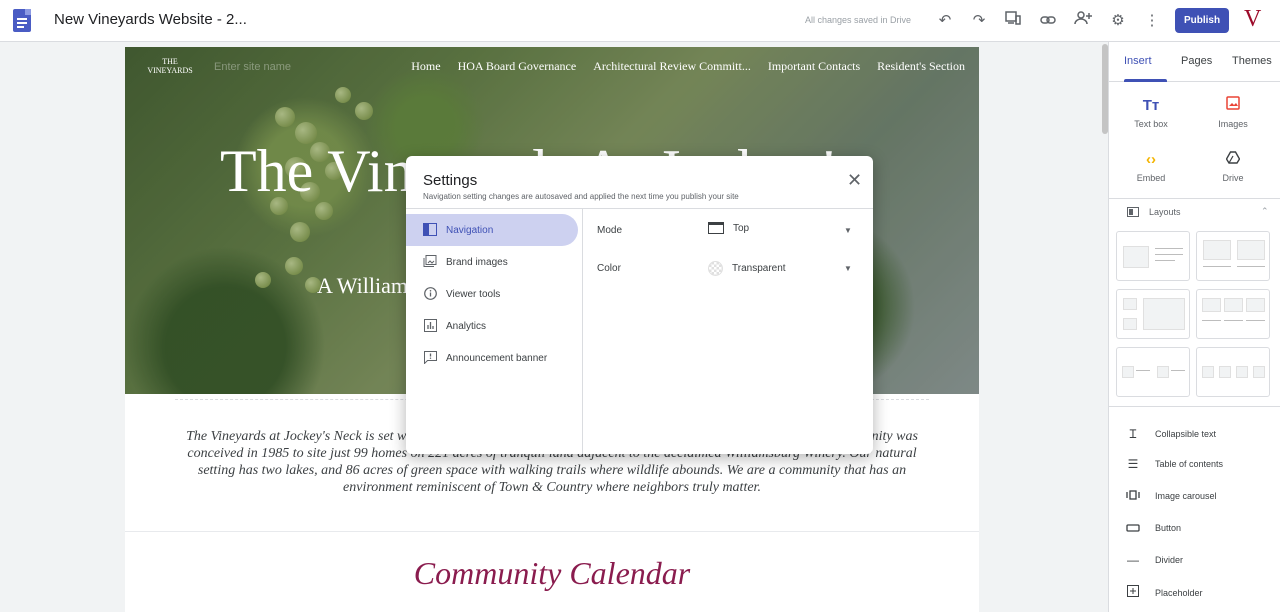  Describe the element at coordinates (430, 230) in the screenshot. I see `navigation-icon` at that location.